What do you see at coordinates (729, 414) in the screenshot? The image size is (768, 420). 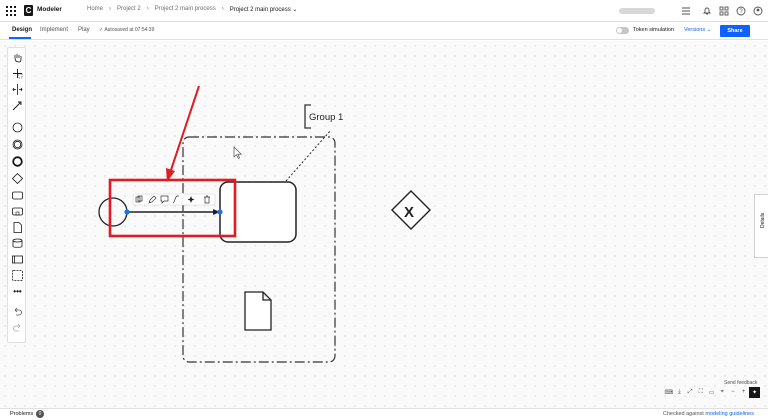 I see `modeling-guidelines-link: modeling guidelines` at bounding box center [729, 414].